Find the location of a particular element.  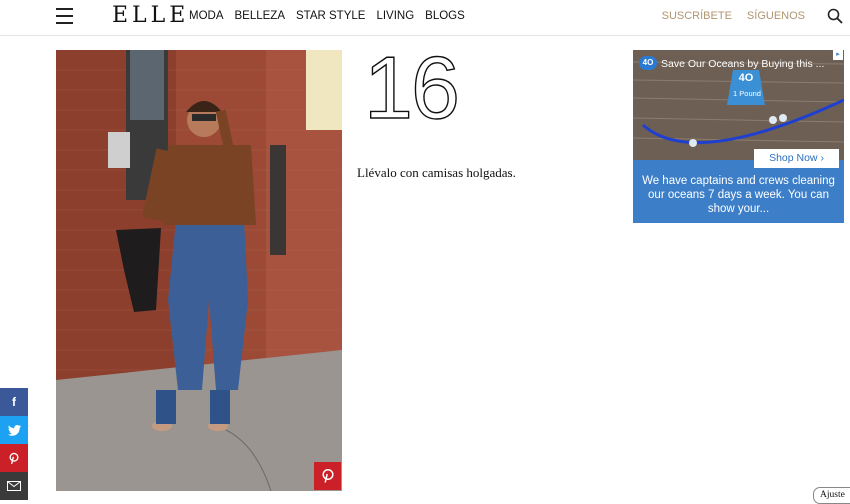

email-share-icon is located at coordinates (14, 486).